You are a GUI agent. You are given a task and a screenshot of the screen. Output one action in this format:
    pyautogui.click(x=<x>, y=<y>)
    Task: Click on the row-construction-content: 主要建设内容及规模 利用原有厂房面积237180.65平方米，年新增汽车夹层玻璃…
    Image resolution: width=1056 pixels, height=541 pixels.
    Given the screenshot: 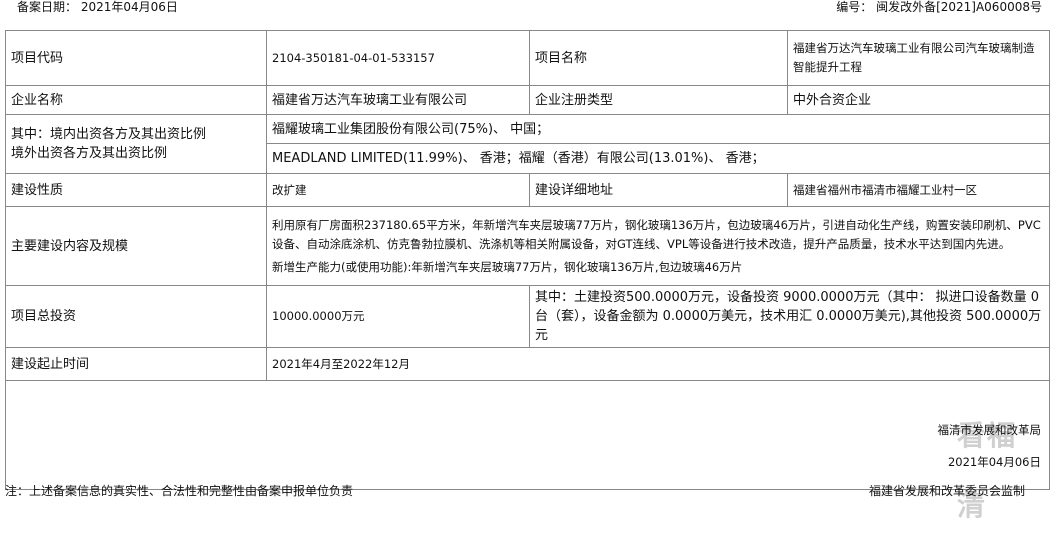 What is the action you would take?
    pyautogui.click(x=527, y=246)
    